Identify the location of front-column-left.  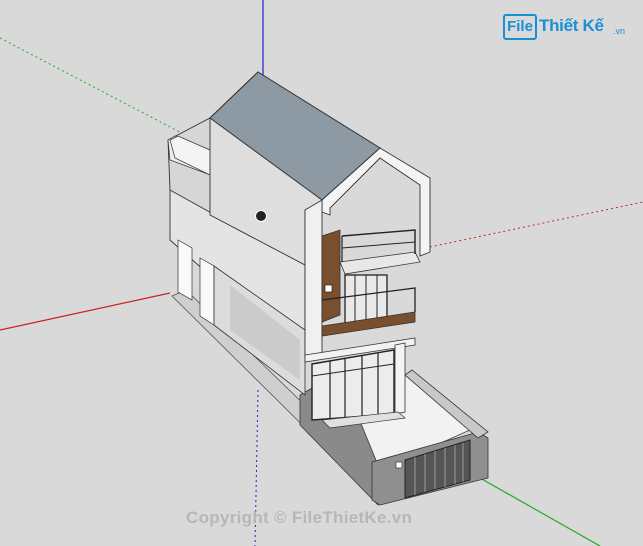
(313, 280).